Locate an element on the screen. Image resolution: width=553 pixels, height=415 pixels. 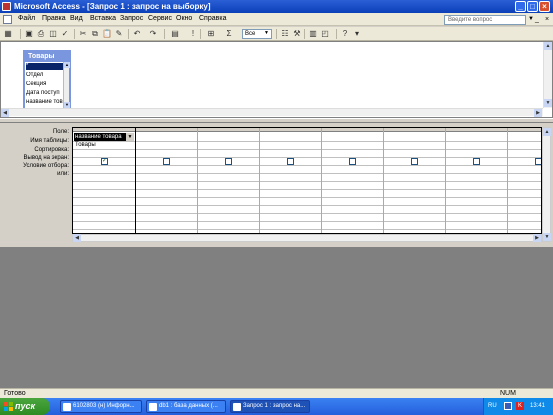
toolbar-options-icon: ▾ is located at coordinates (357, 34).